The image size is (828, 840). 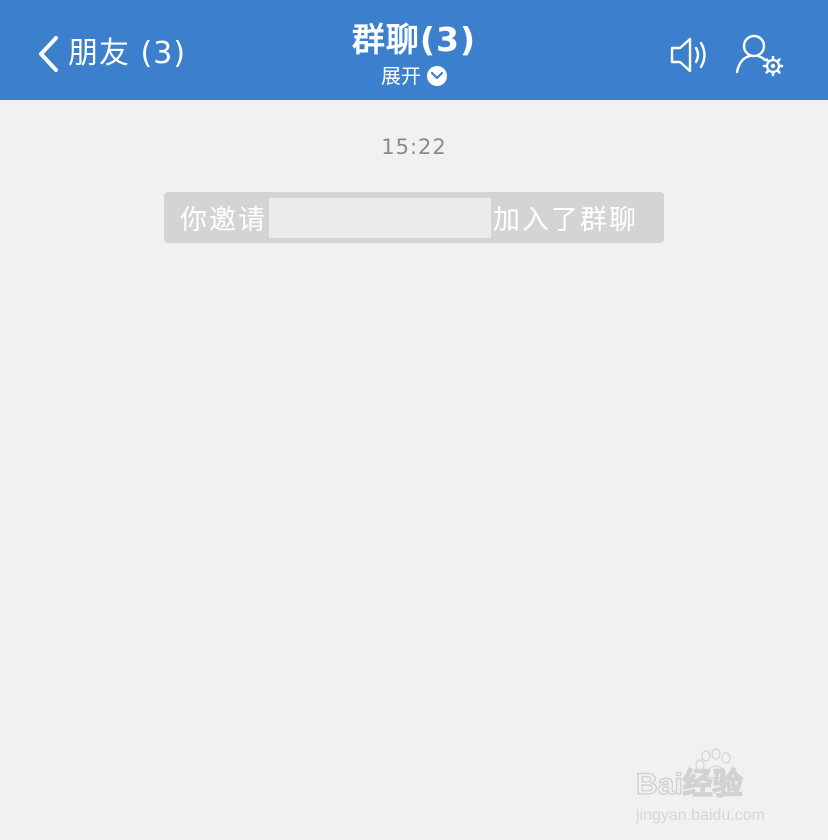 What do you see at coordinates (48, 54) in the screenshot?
I see `chevron-left-icon` at bounding box center [48, 54].